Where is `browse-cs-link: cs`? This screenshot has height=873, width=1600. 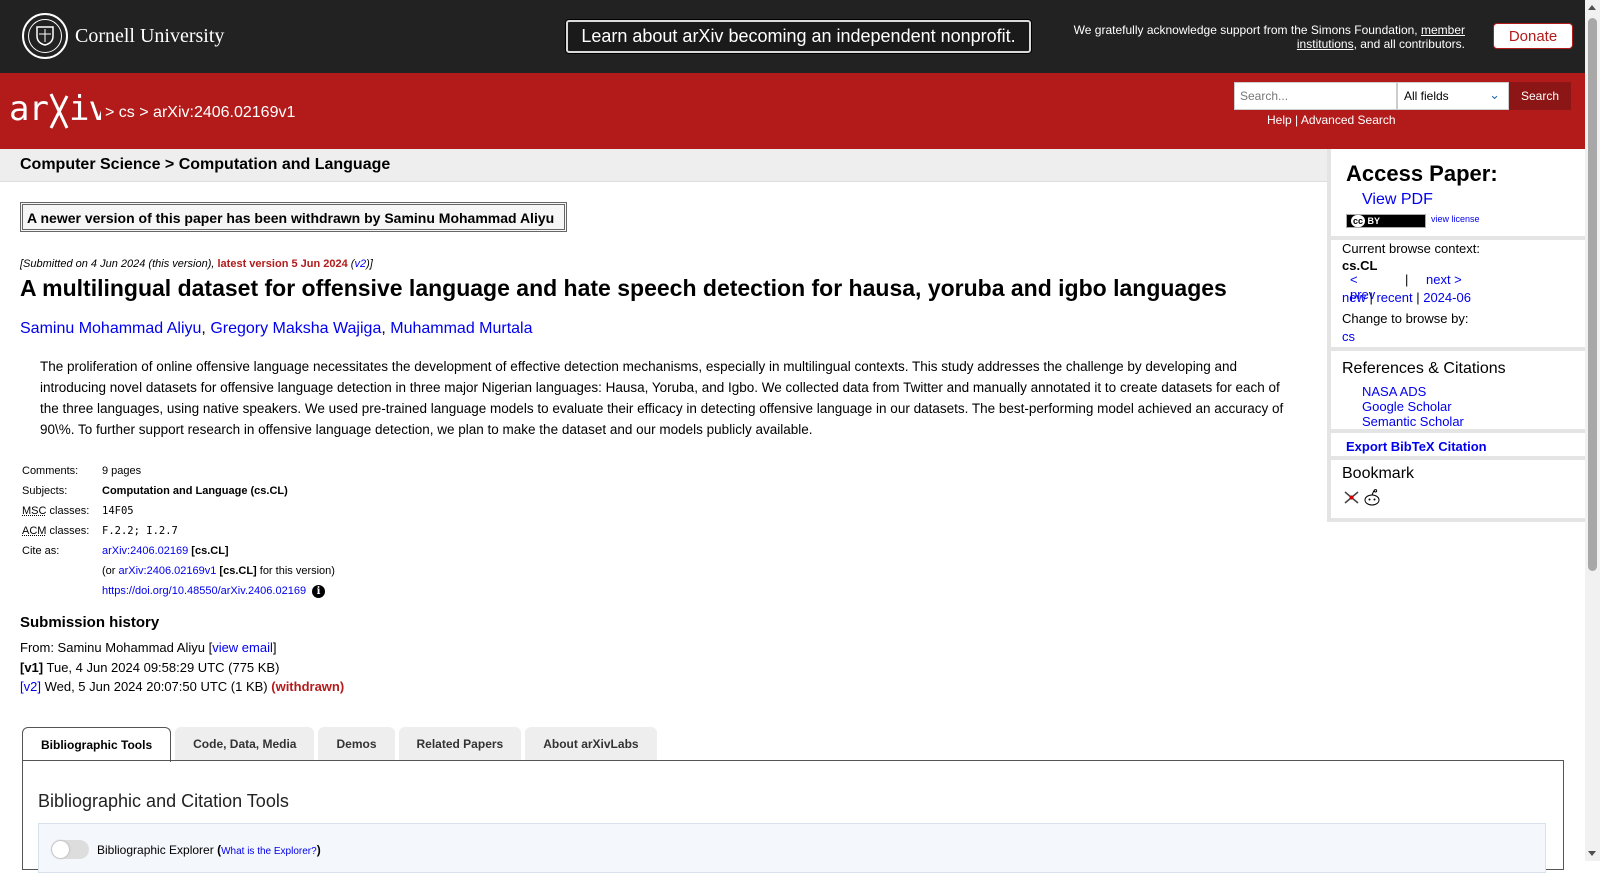 browse-cs-link: cs is located at coordinates (1348, 336).